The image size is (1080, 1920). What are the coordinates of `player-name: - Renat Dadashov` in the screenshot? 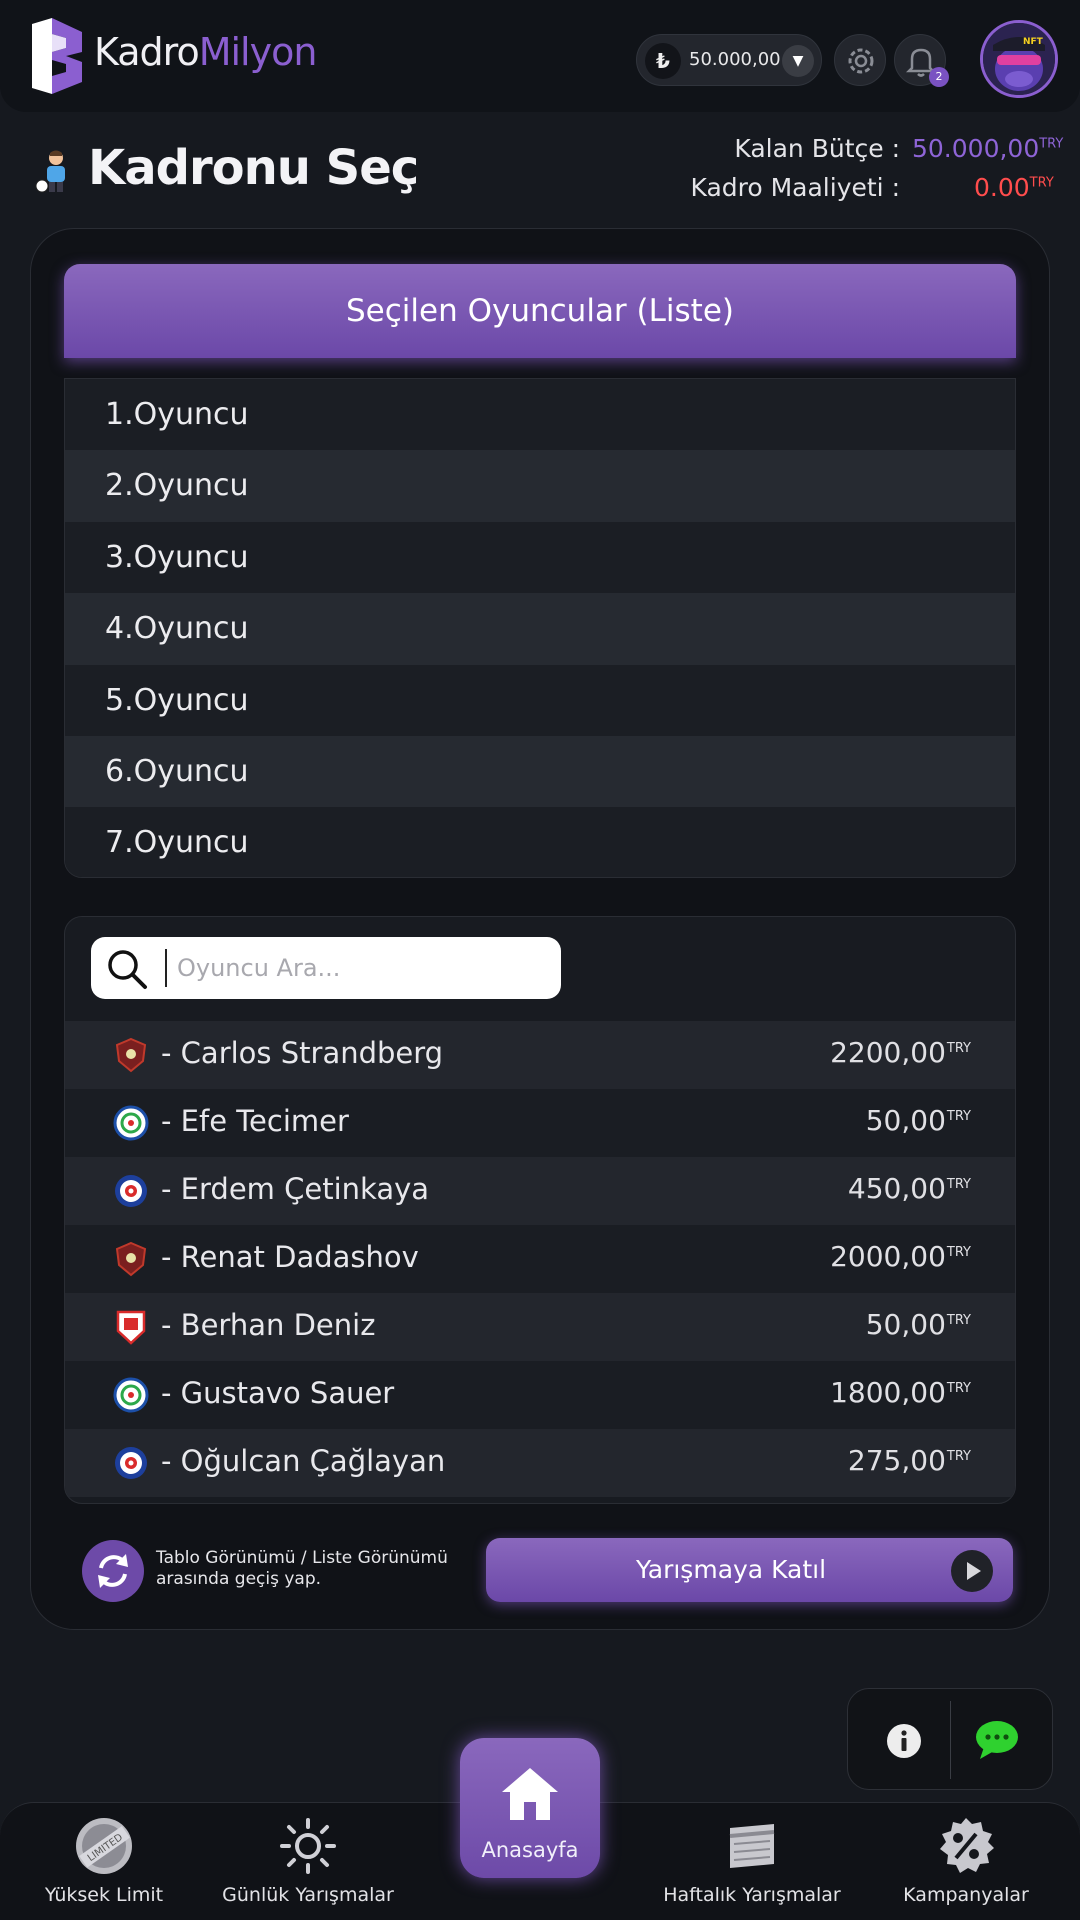 It's located at (290, 1257).